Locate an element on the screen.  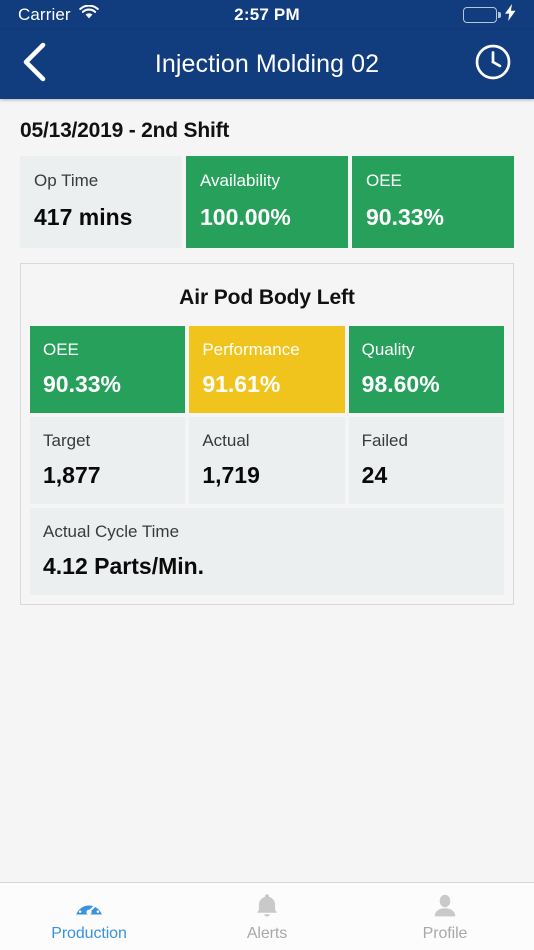
tile-label: Availability is located at coordinates (240, 181).